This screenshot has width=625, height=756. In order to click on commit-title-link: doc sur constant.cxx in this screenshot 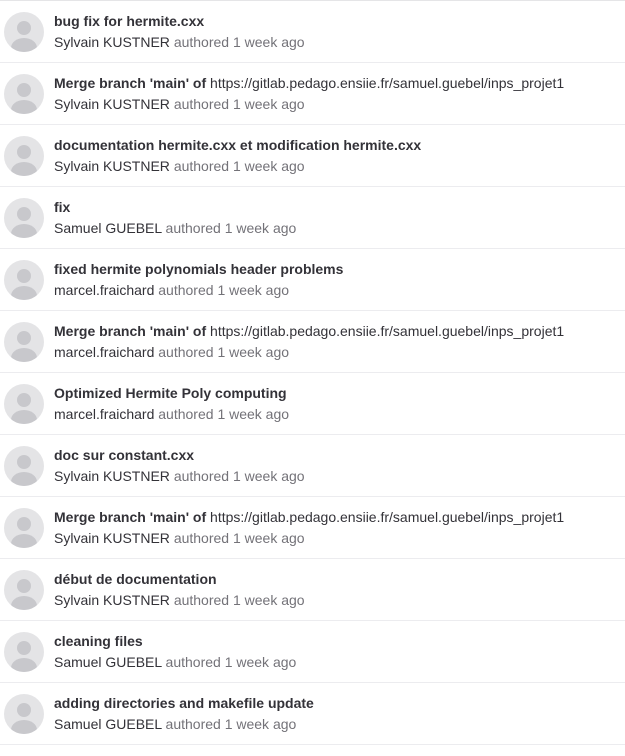, I will do `click(124, 455)`.